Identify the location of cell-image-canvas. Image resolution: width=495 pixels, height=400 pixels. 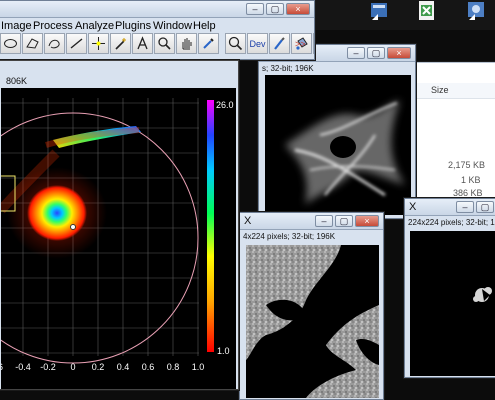
(338, 145).